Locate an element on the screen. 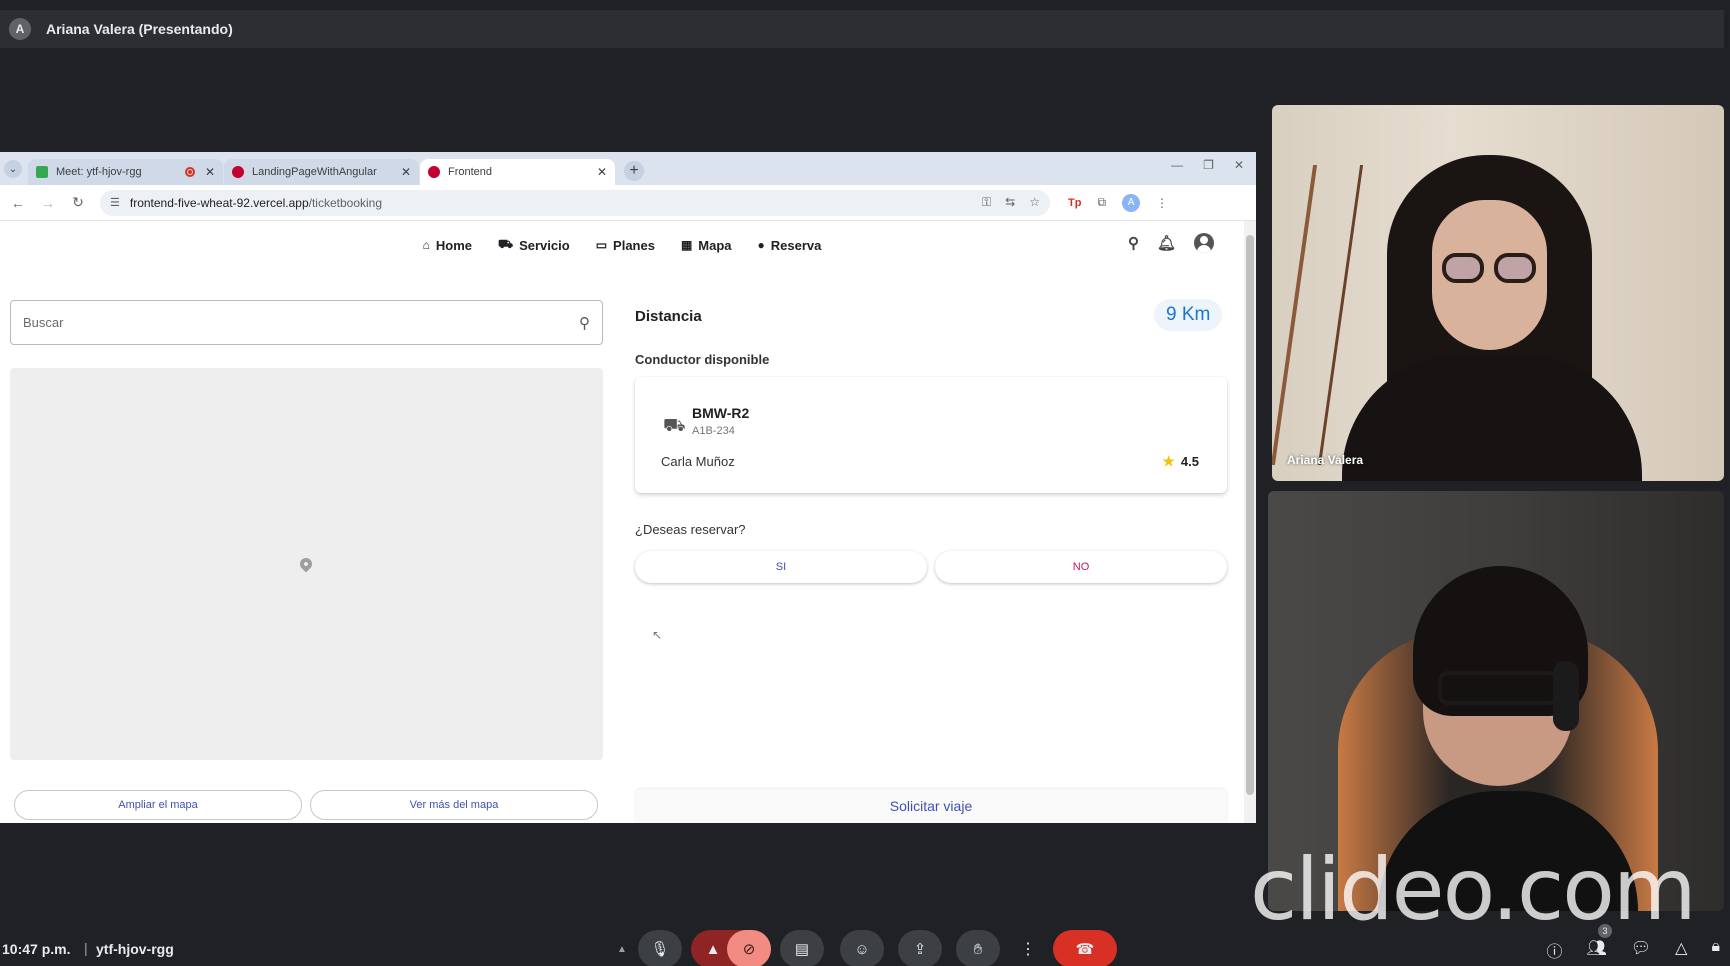 This screenshot has width=1730, height=966. participant-count-badge: 3 is located at coordinates (1605, 931).